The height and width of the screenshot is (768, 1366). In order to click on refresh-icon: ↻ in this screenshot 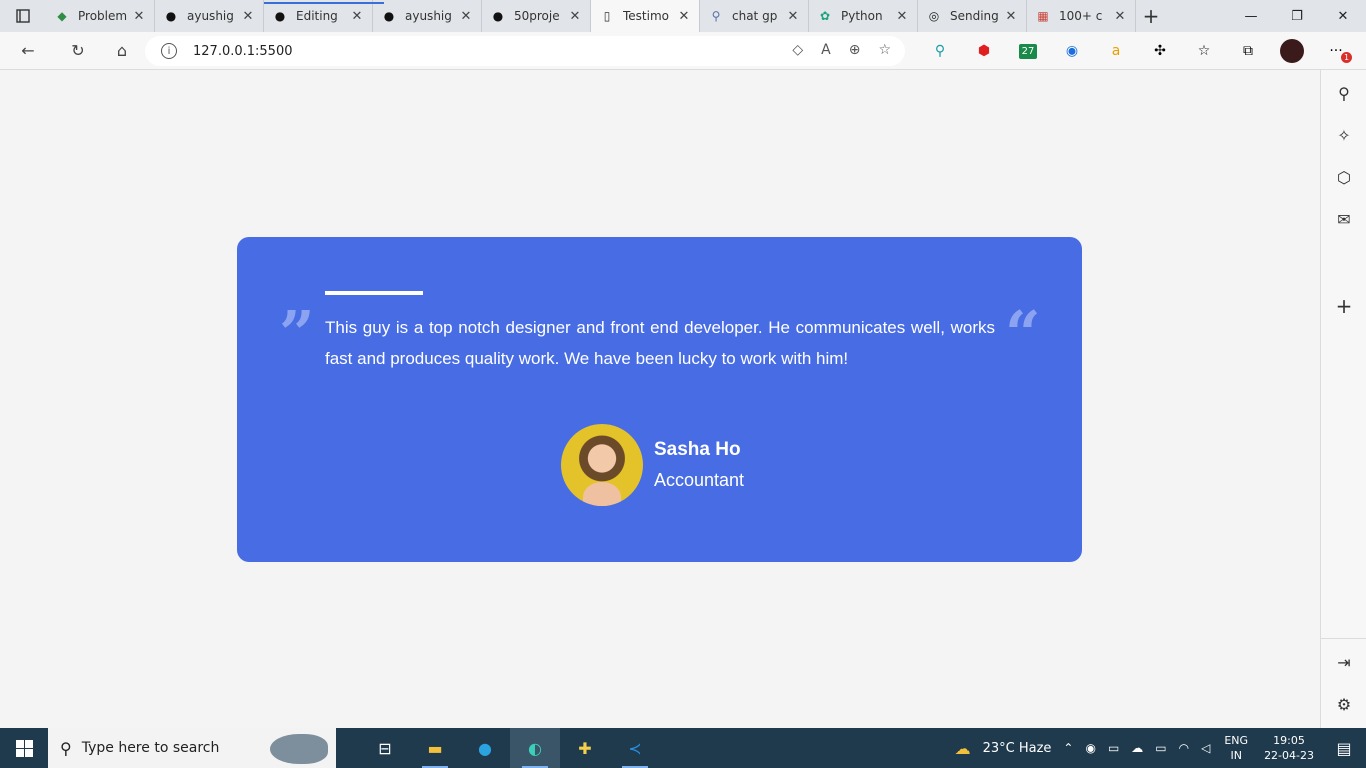, I will do `click(78, 50)`.